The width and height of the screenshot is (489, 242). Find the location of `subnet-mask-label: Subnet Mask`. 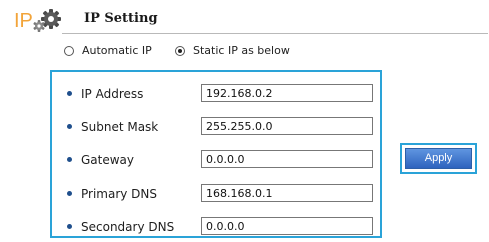

subnet-mask-label: Subnet Mask is located at coordinates (120, 127).